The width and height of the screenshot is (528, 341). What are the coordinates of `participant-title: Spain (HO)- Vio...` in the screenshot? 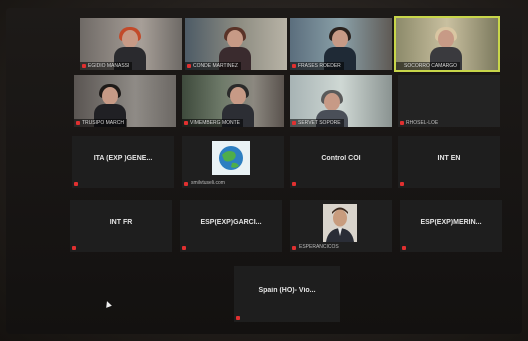 It's located at (287, 290).